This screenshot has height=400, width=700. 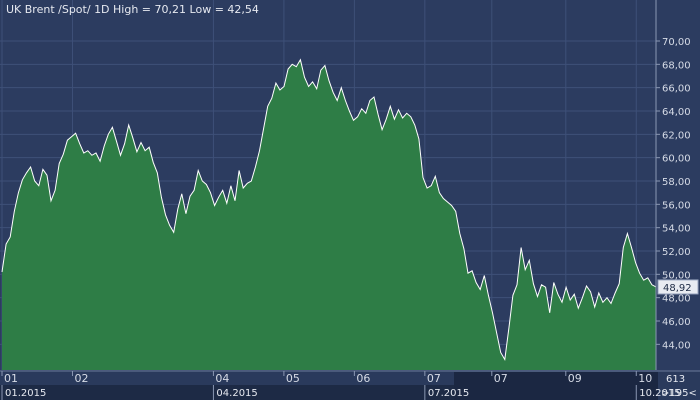 What do you see at coordinates (678, 287) in the screenshot?
I see `last-value-label: 48,92` at bounding box center [678, 287].